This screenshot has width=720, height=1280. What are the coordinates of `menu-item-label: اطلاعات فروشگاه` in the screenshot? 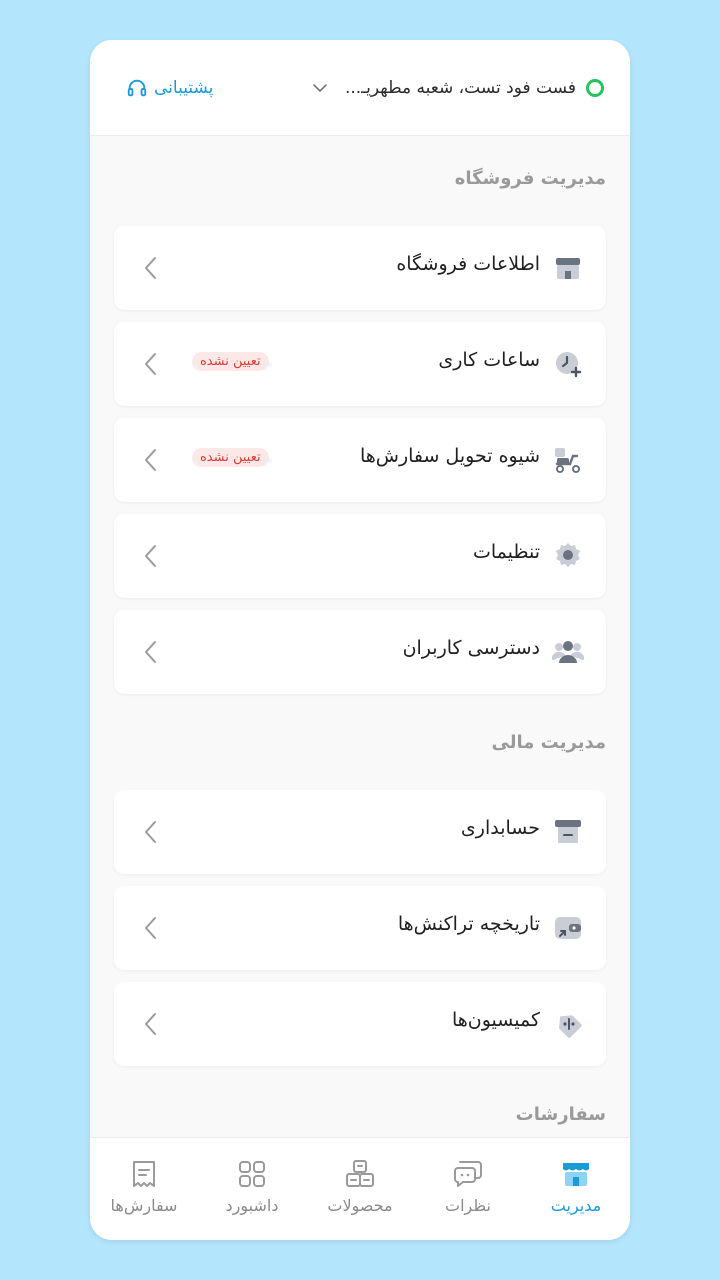 It's located at (468, 264).